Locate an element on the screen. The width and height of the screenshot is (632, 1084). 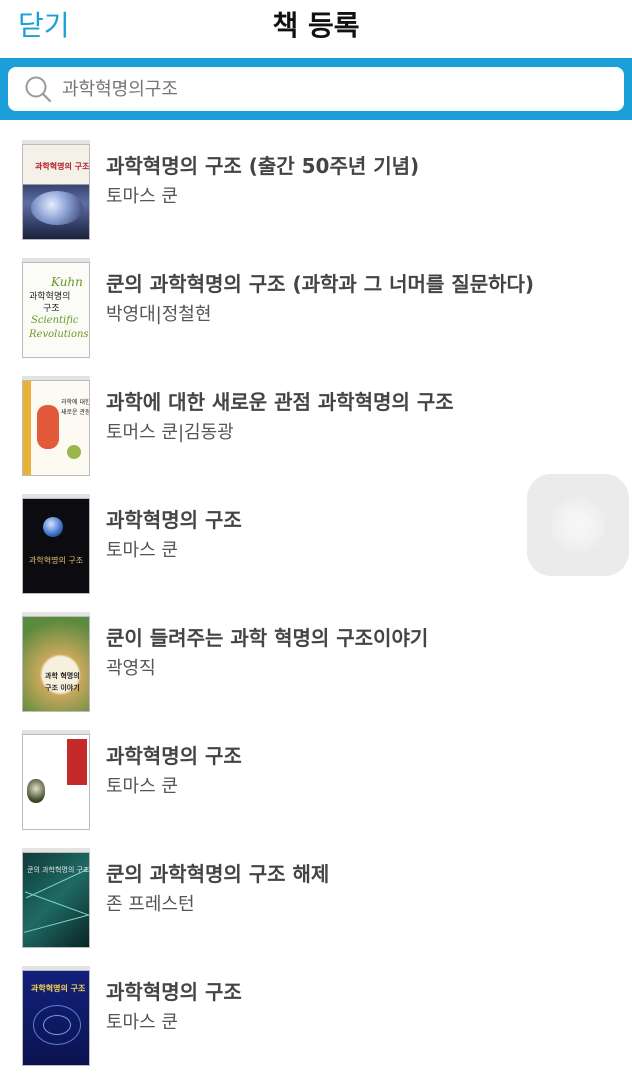
book-title: 쿤의 과학혁명의 구조 (과학과 그 너머를 질문하다) is located at coordinates (320, 284).